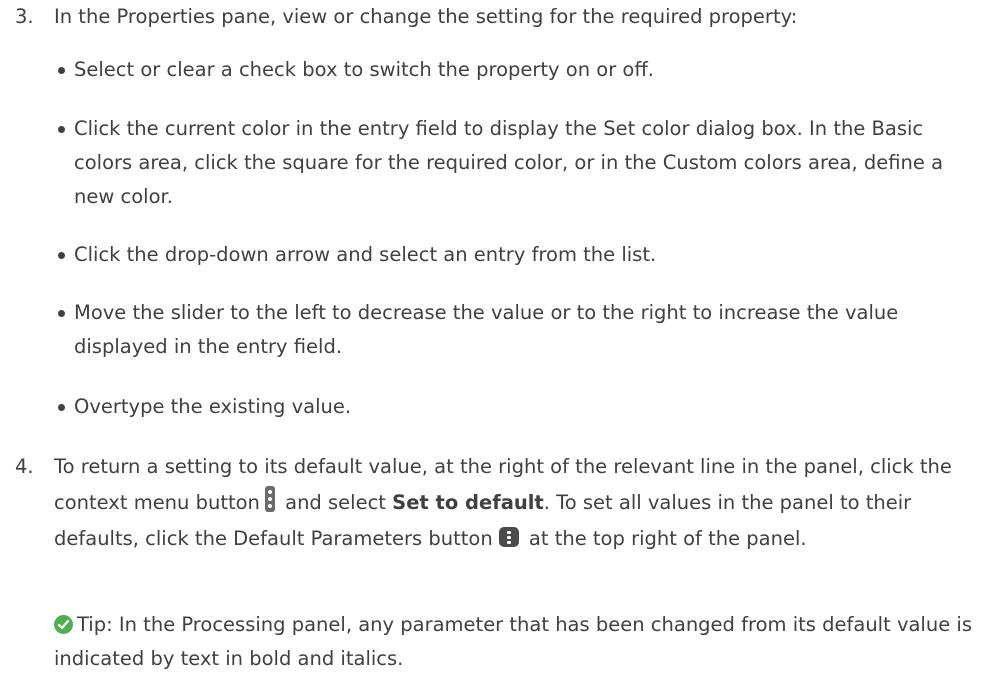 This screenshot has width=984, height=683. Describe the element at coordinates (269, 499) in the screenshot. I see `context-menu-icon` at that location.